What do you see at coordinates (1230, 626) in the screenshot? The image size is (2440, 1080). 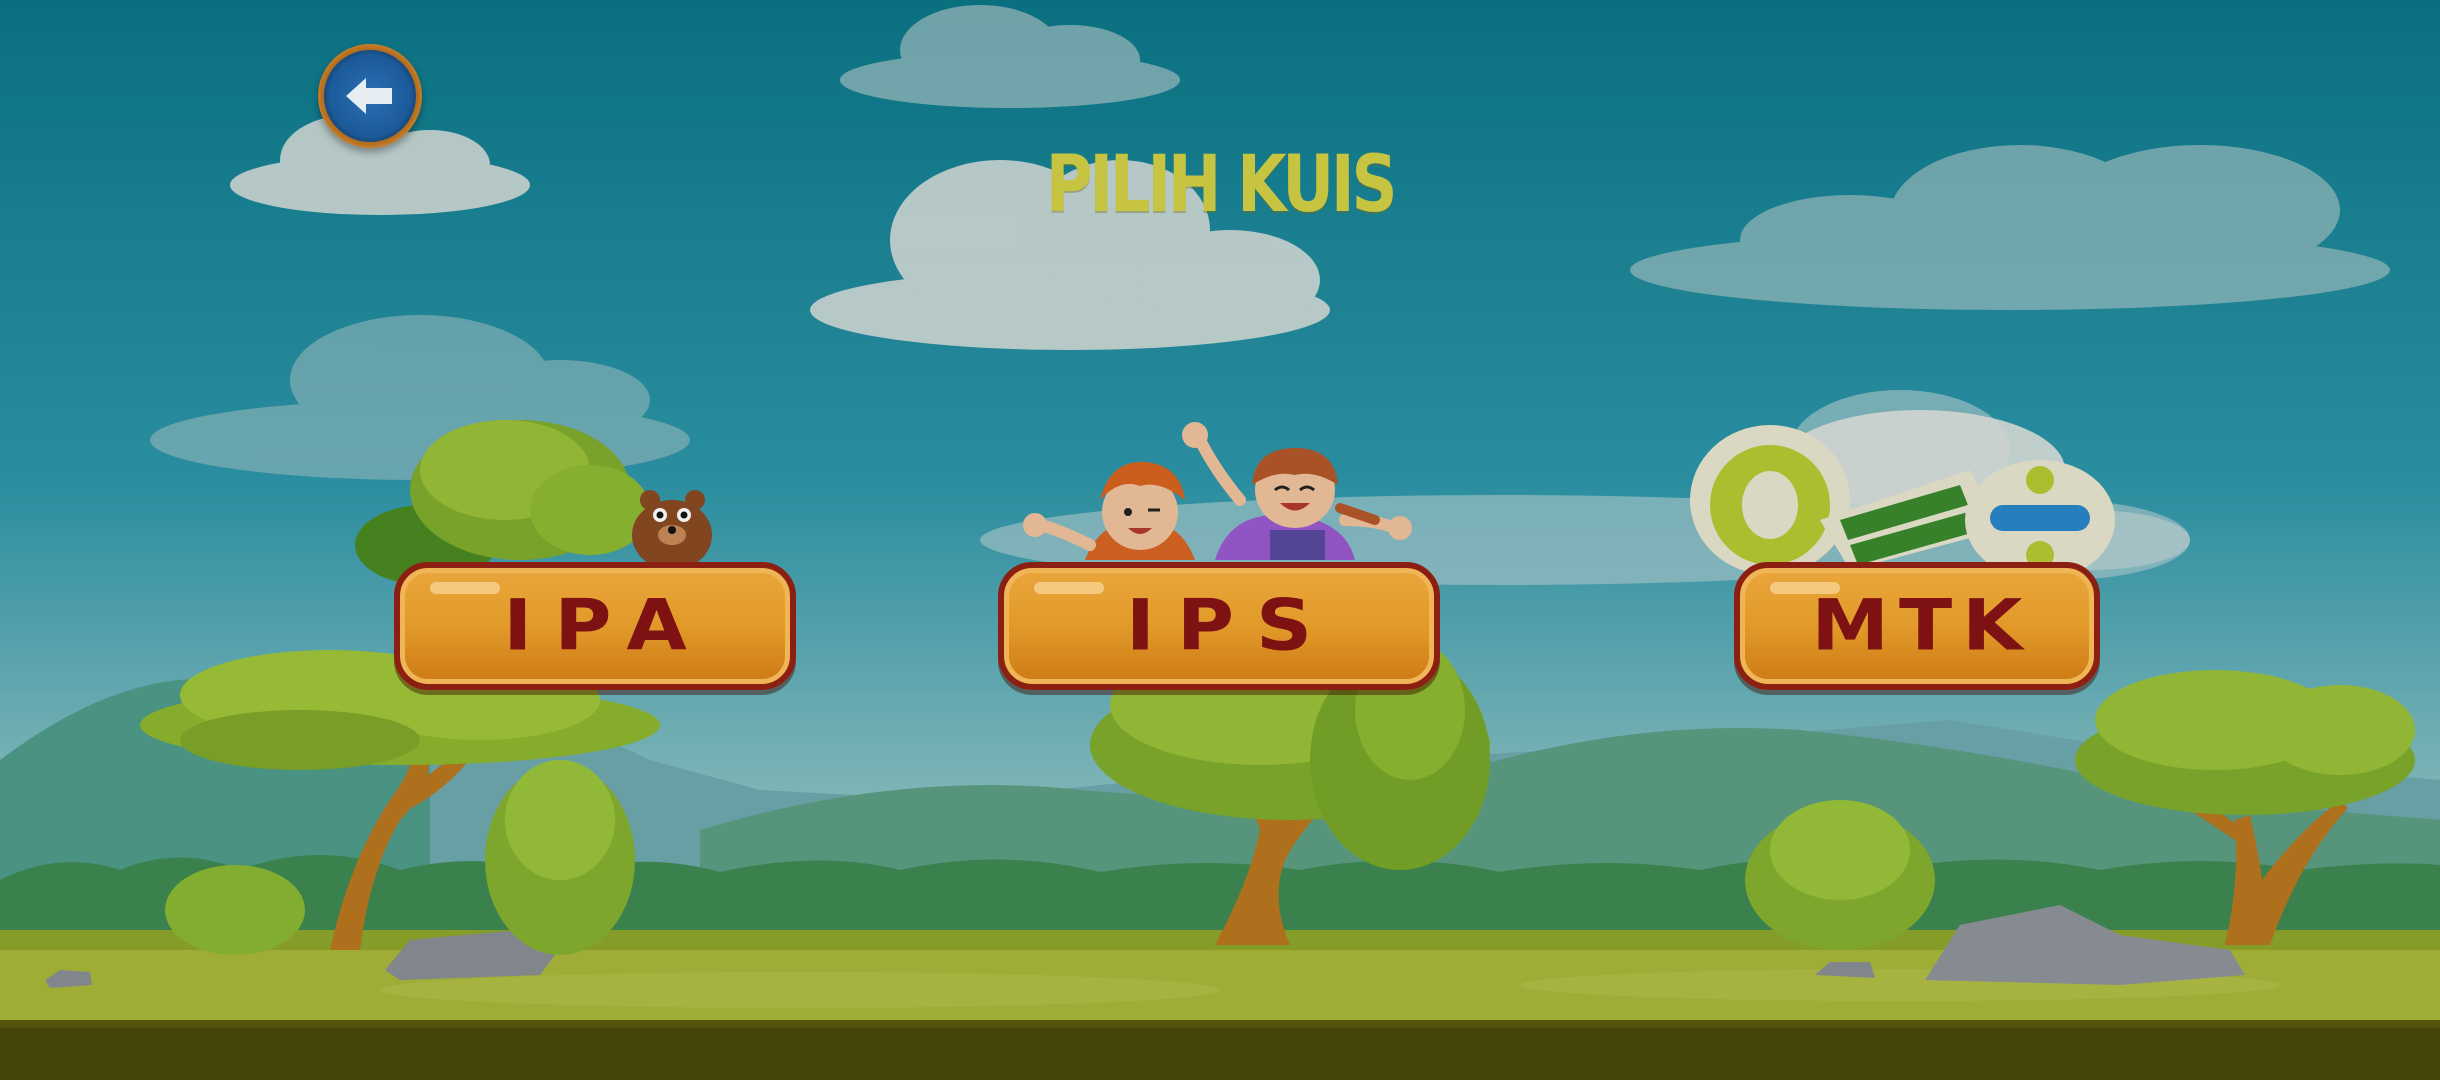 I see `ips-quiz-label: IPS` at bounding box center [1230, 626].